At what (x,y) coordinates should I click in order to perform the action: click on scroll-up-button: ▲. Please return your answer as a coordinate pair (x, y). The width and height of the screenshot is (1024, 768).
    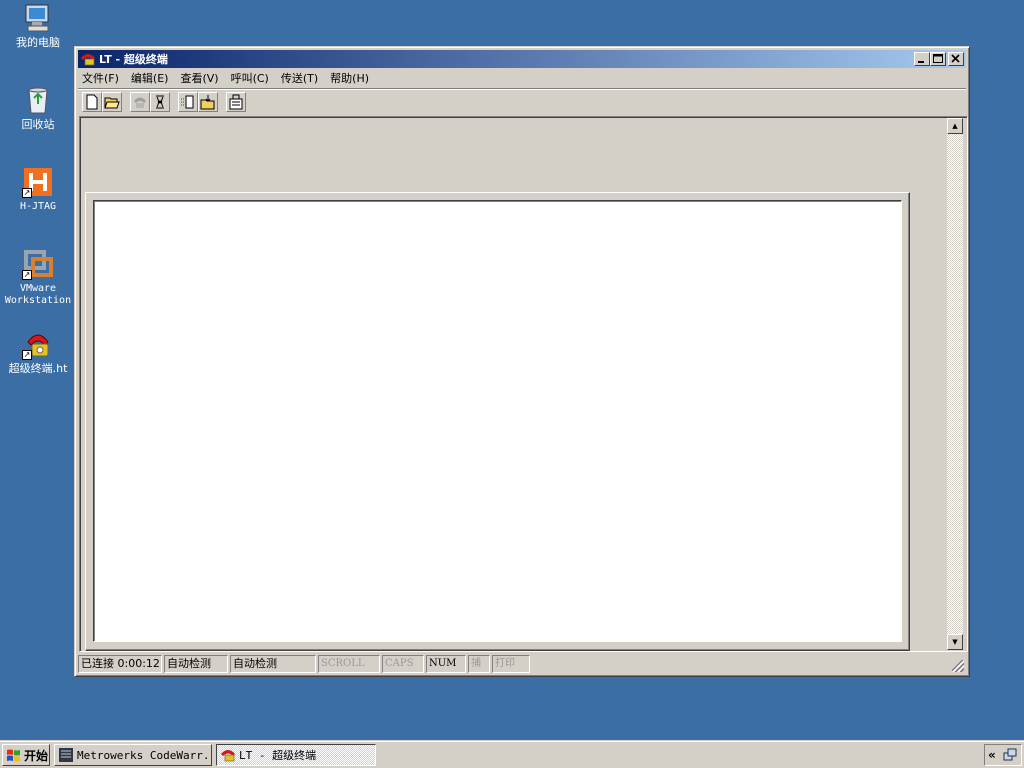
    Looking at the image, I should click on (955, 126).